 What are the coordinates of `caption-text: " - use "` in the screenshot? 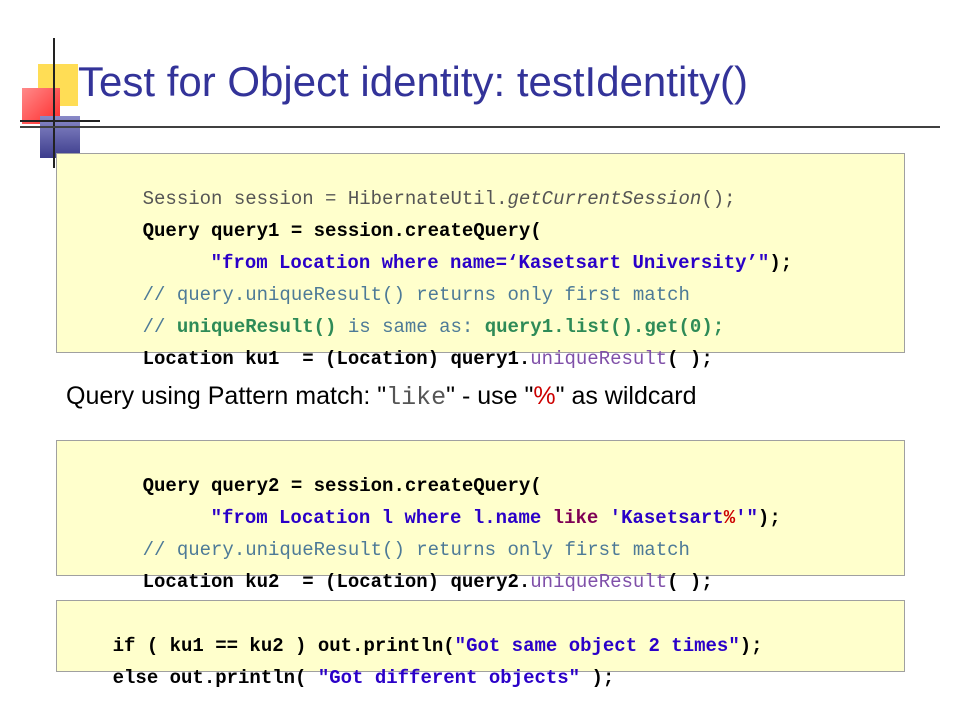 It's located at (490, 396).